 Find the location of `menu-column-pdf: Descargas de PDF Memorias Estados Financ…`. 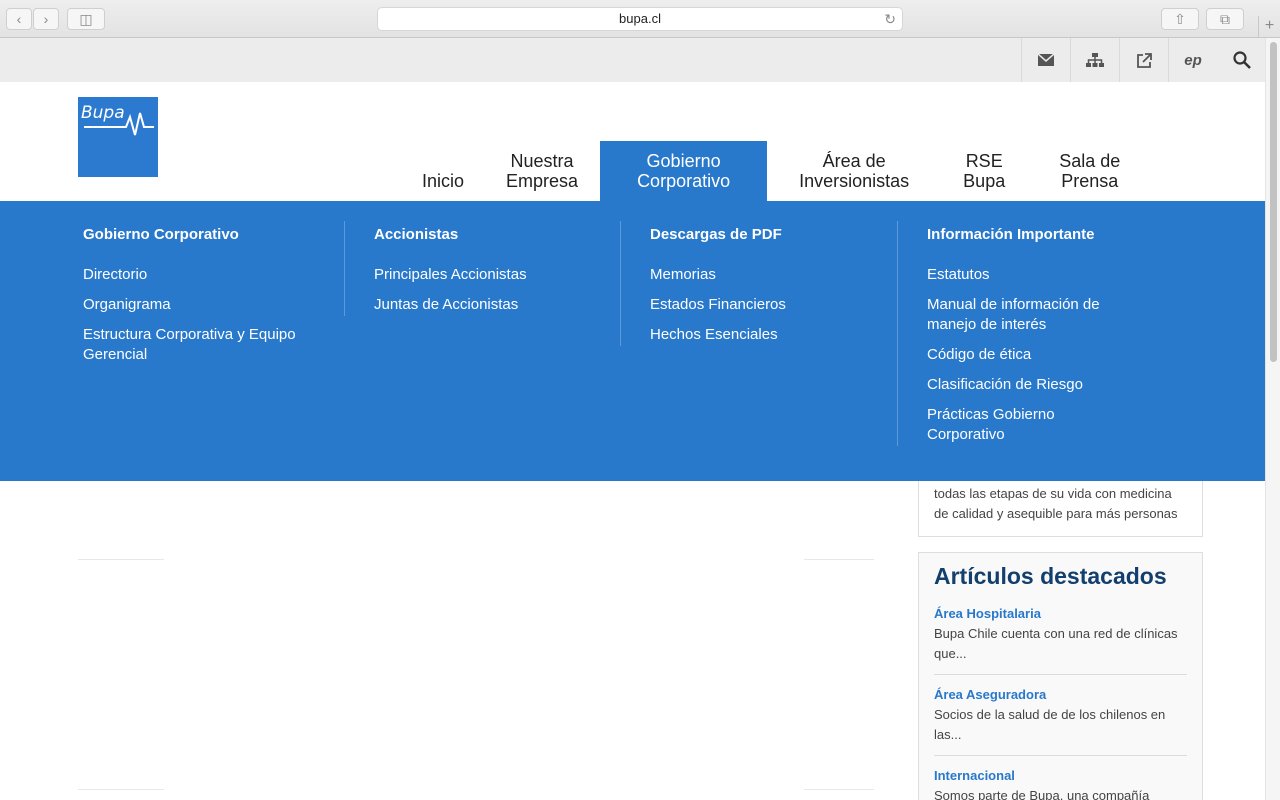

menu-column-pdf: Descargas de PDF Memorias Estados Financ… is located at coordinates (765, 288).